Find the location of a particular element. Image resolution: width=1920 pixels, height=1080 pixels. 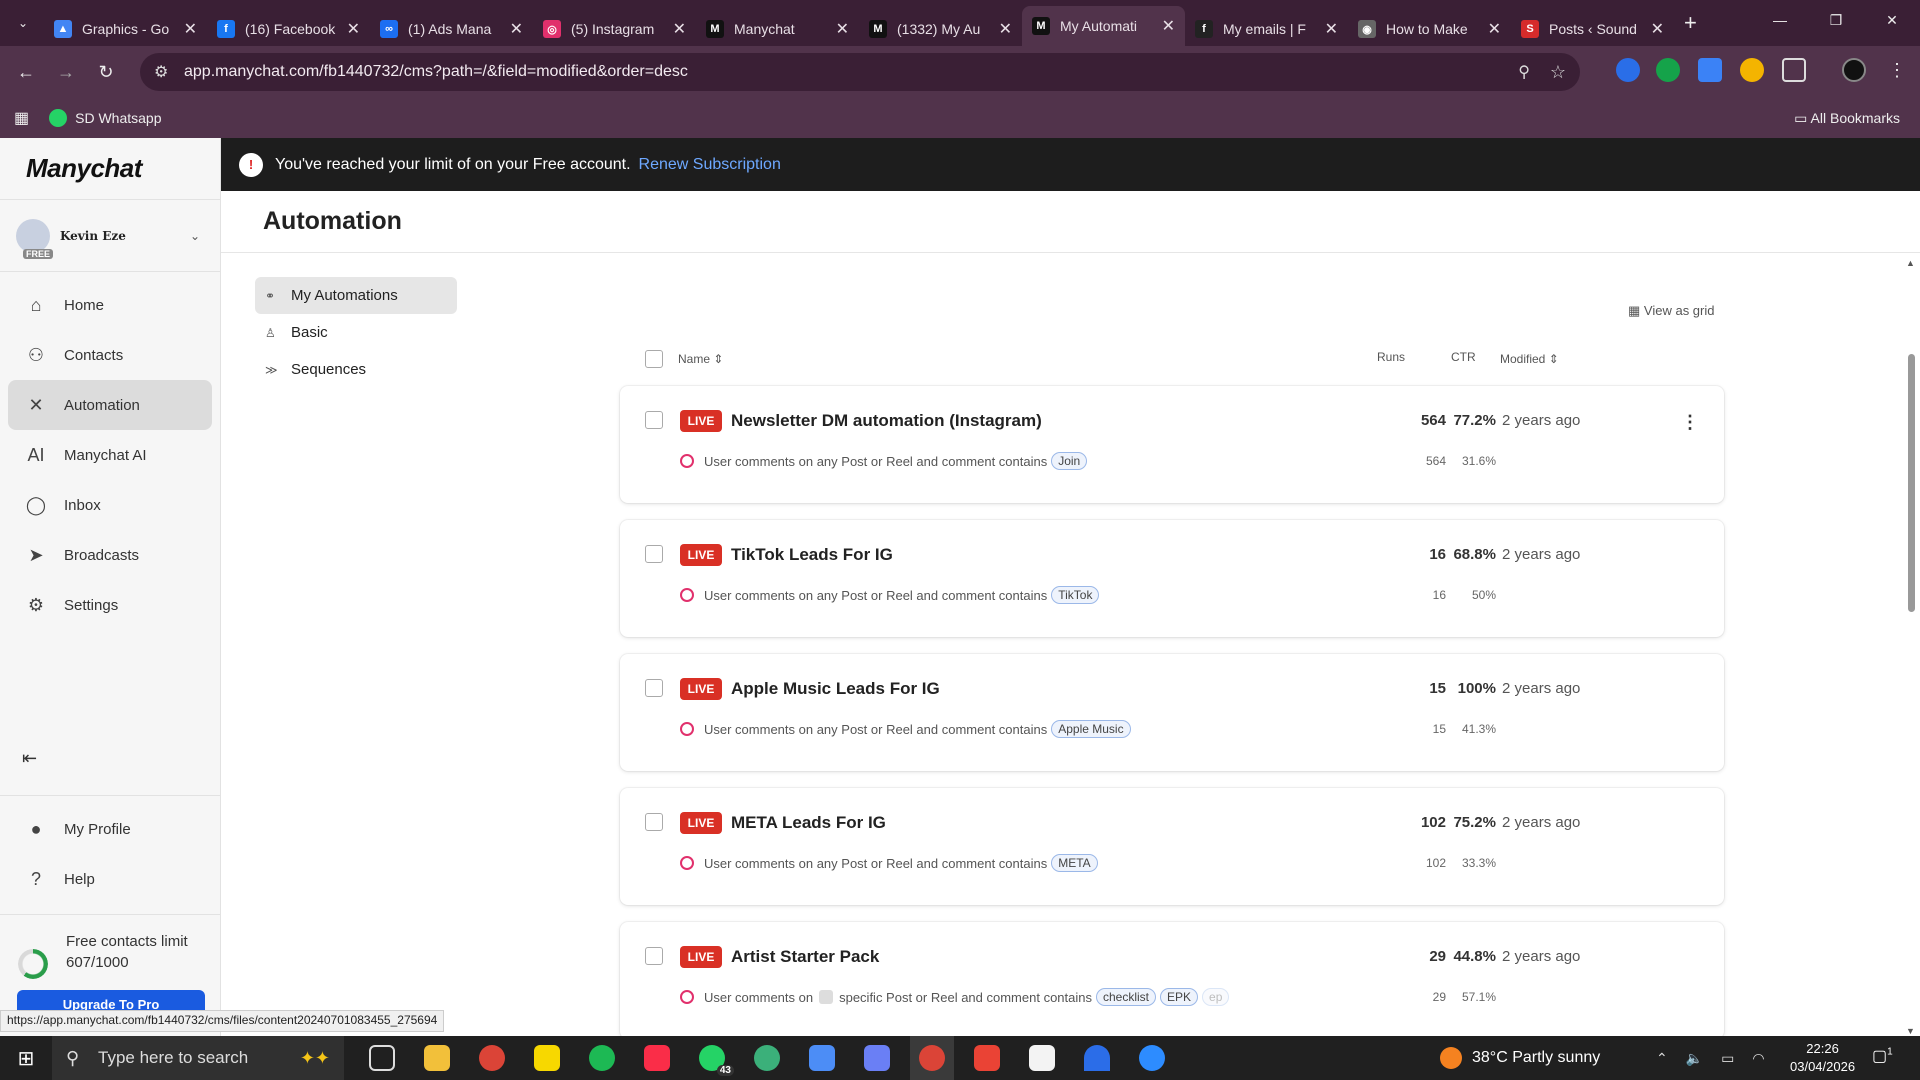

scrollbar-thumb is located at coordinates (1911, 483).